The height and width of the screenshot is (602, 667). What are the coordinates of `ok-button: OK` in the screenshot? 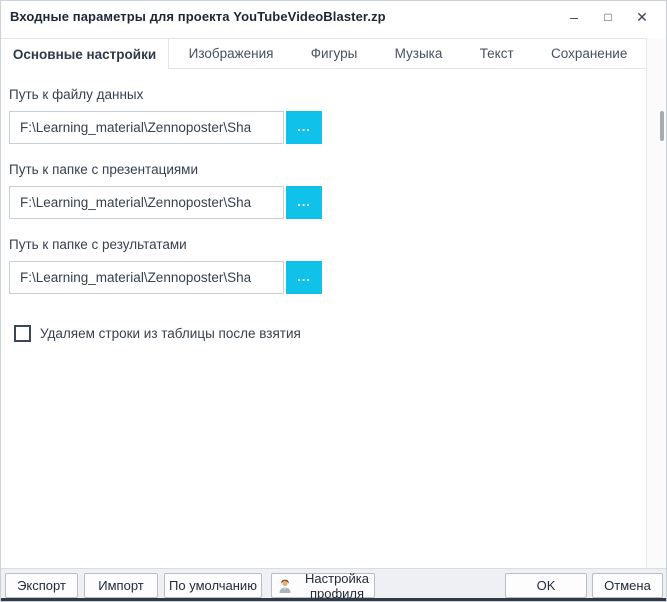 It's located at (546, 585).